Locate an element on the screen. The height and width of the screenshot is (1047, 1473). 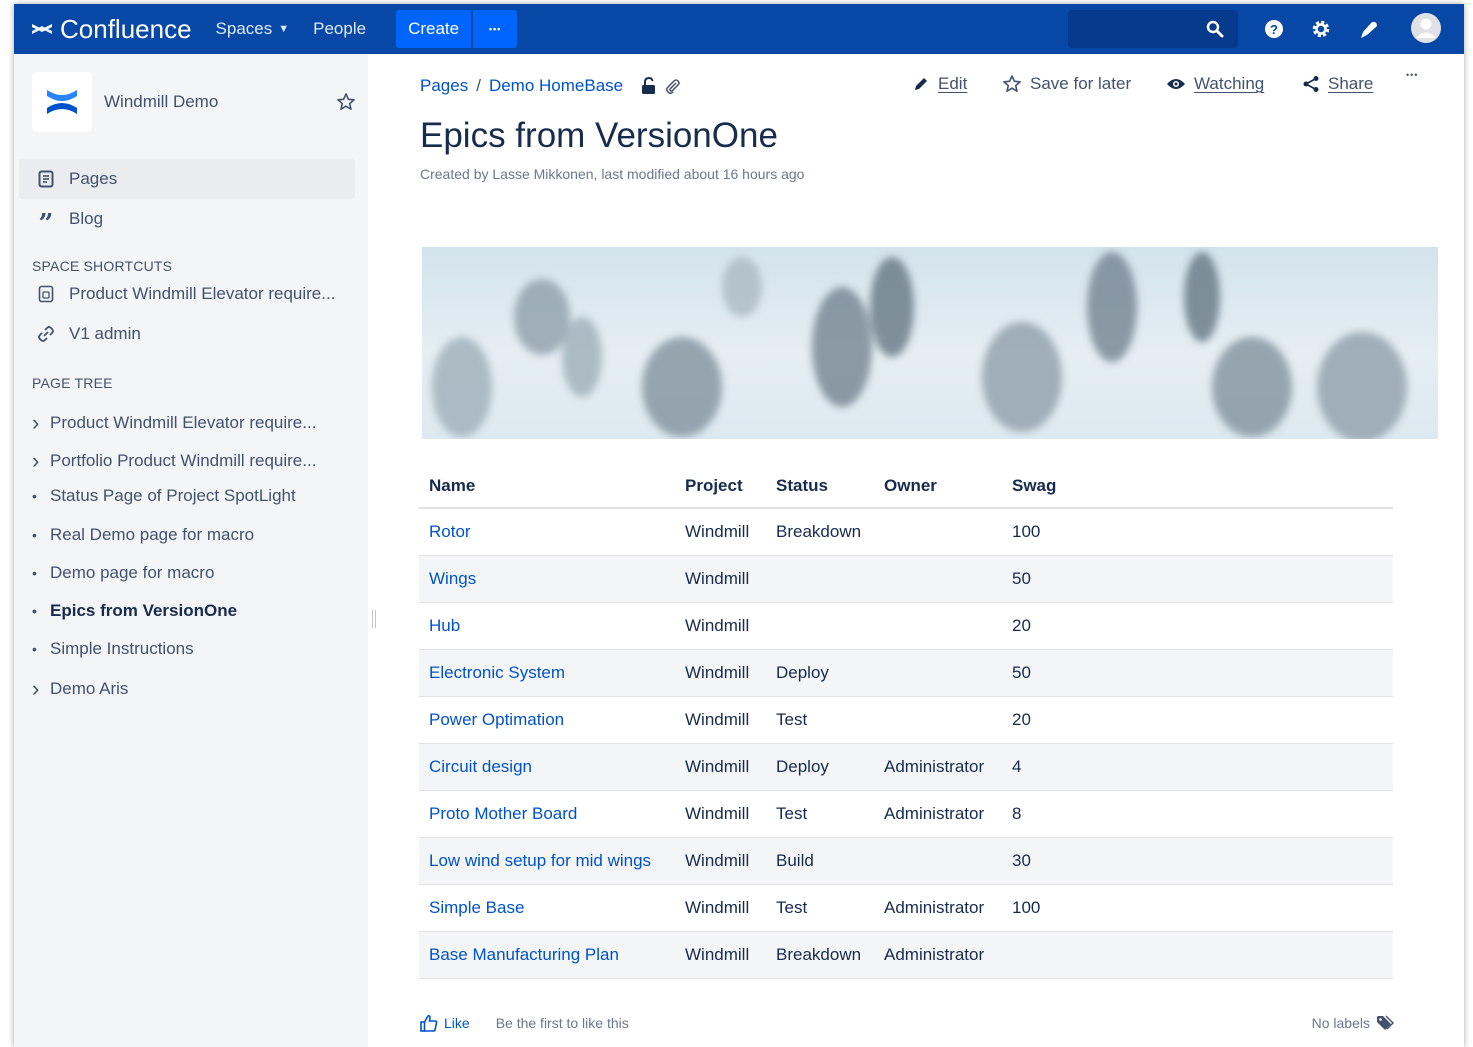
column-header-status: Status is located at coordinates (820, 486).